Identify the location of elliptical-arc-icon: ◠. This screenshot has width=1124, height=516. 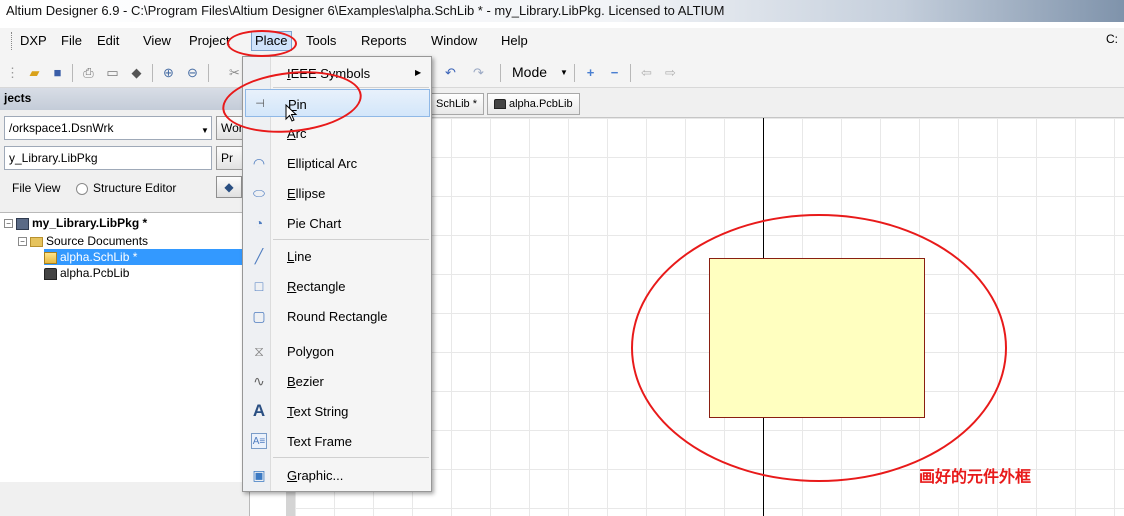
(259, 163).